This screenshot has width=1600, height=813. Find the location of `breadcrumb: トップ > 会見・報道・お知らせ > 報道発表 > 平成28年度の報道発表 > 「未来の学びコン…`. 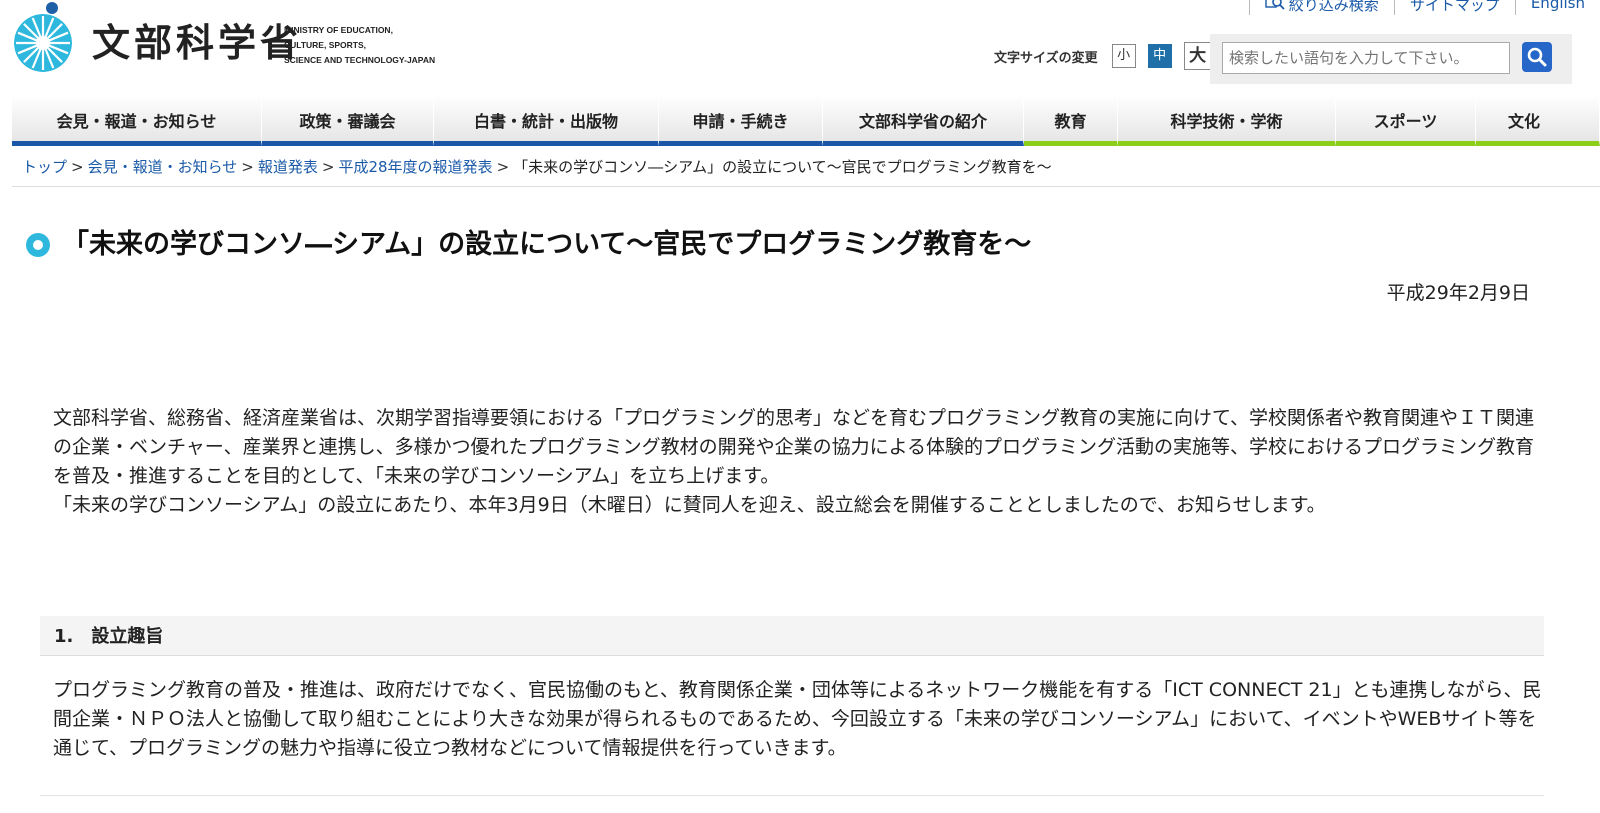

breadcrumb: トップ > 会見・報道・お知らせ > 報道発表 > 平成28年度の報道発表 > 「未来の学びコン… is located at coordinates (537, 166).